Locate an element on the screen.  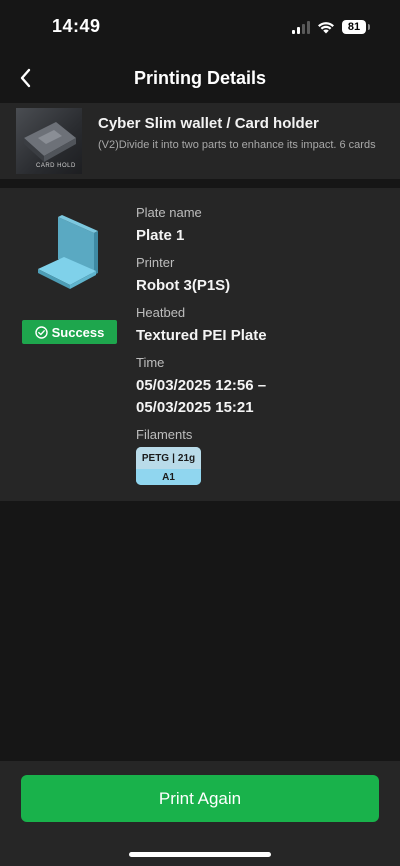
plate-preview-image is located at coordinates (68, 252).